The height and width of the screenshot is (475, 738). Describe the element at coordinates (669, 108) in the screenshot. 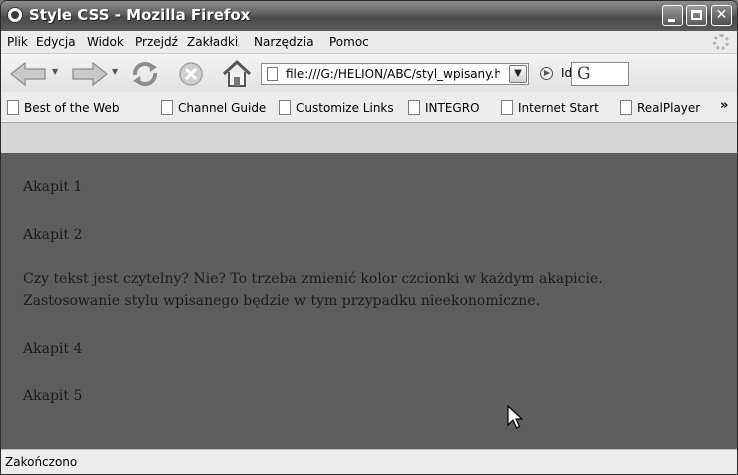

I see `bookmark-label: RealPlayer` at that location.